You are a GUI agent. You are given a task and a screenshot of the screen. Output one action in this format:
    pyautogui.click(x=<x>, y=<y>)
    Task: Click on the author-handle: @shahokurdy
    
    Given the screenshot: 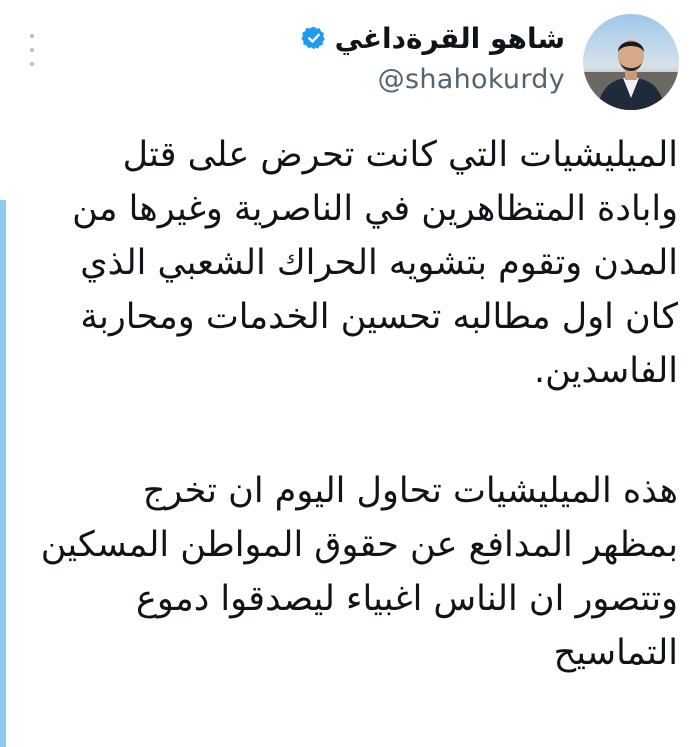 What is the action you would take?
    pyautogui.click(x=433, y=79)
    